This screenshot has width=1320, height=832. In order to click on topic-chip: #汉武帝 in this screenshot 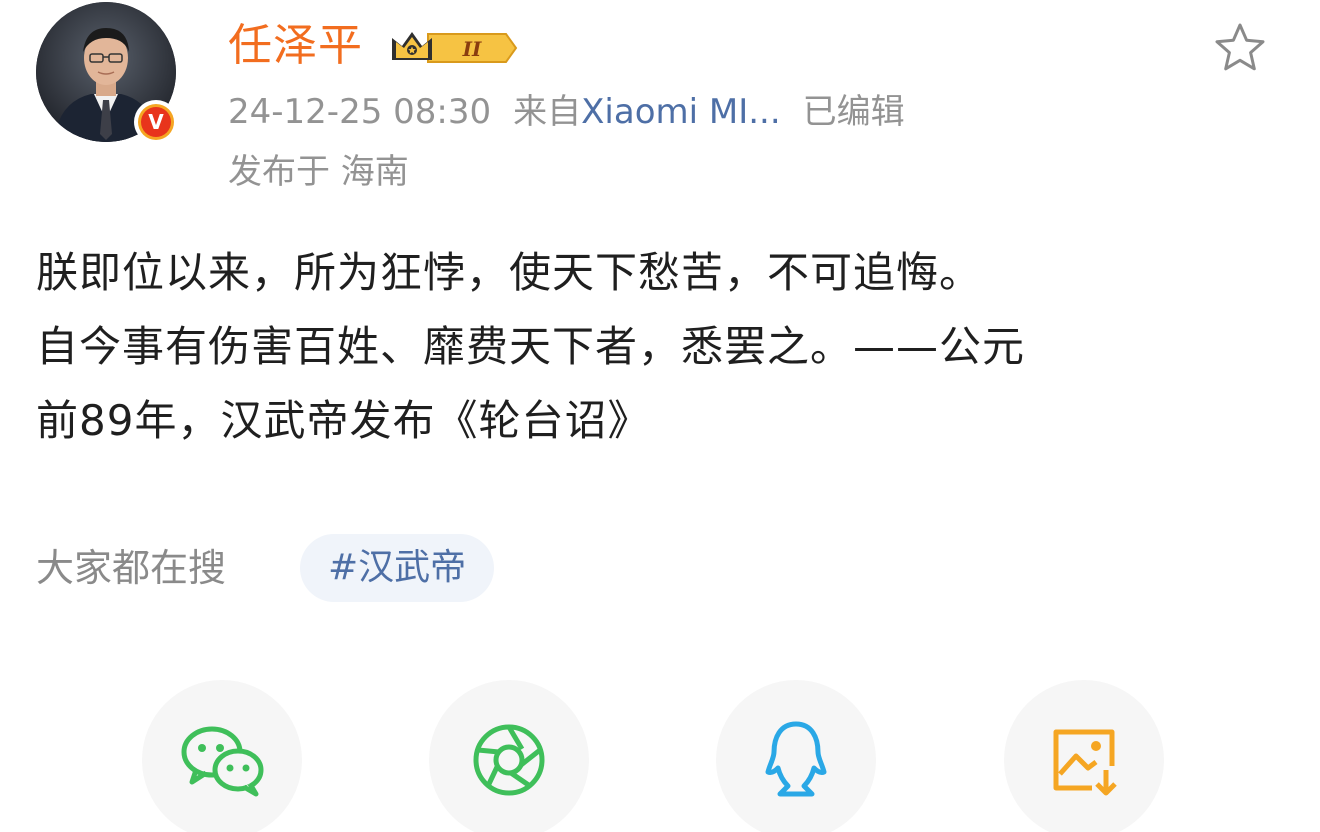, I will do `click(397, 568)`.